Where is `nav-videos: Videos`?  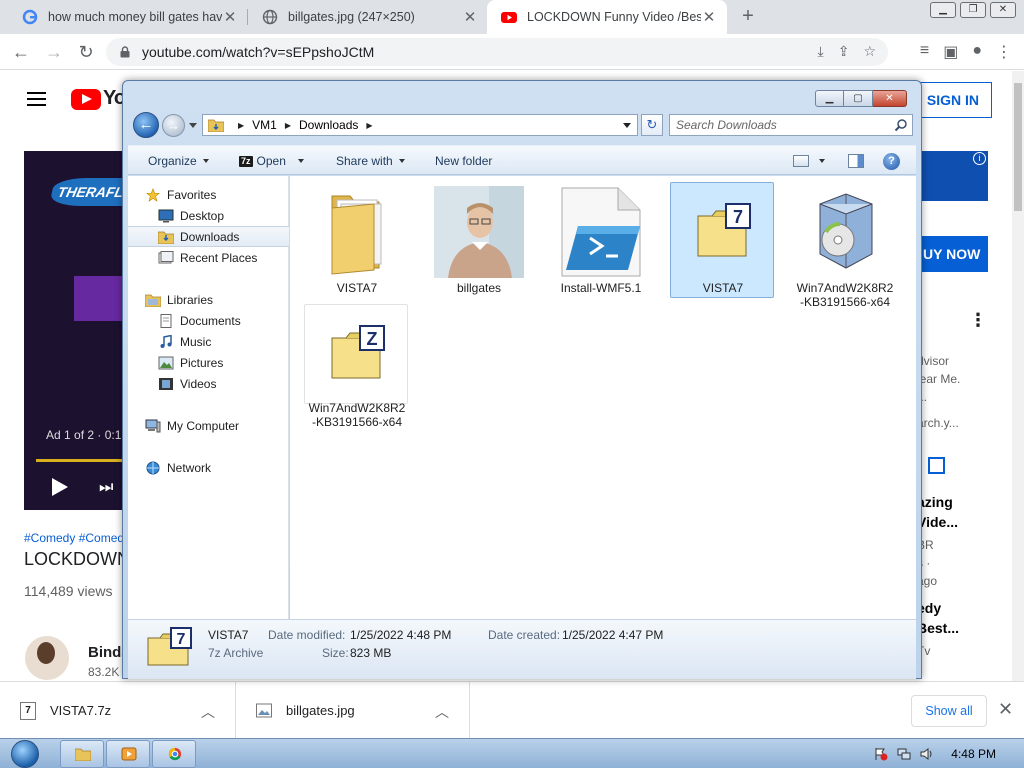
nav-videos: Videos is located at coordinates (208, 383).